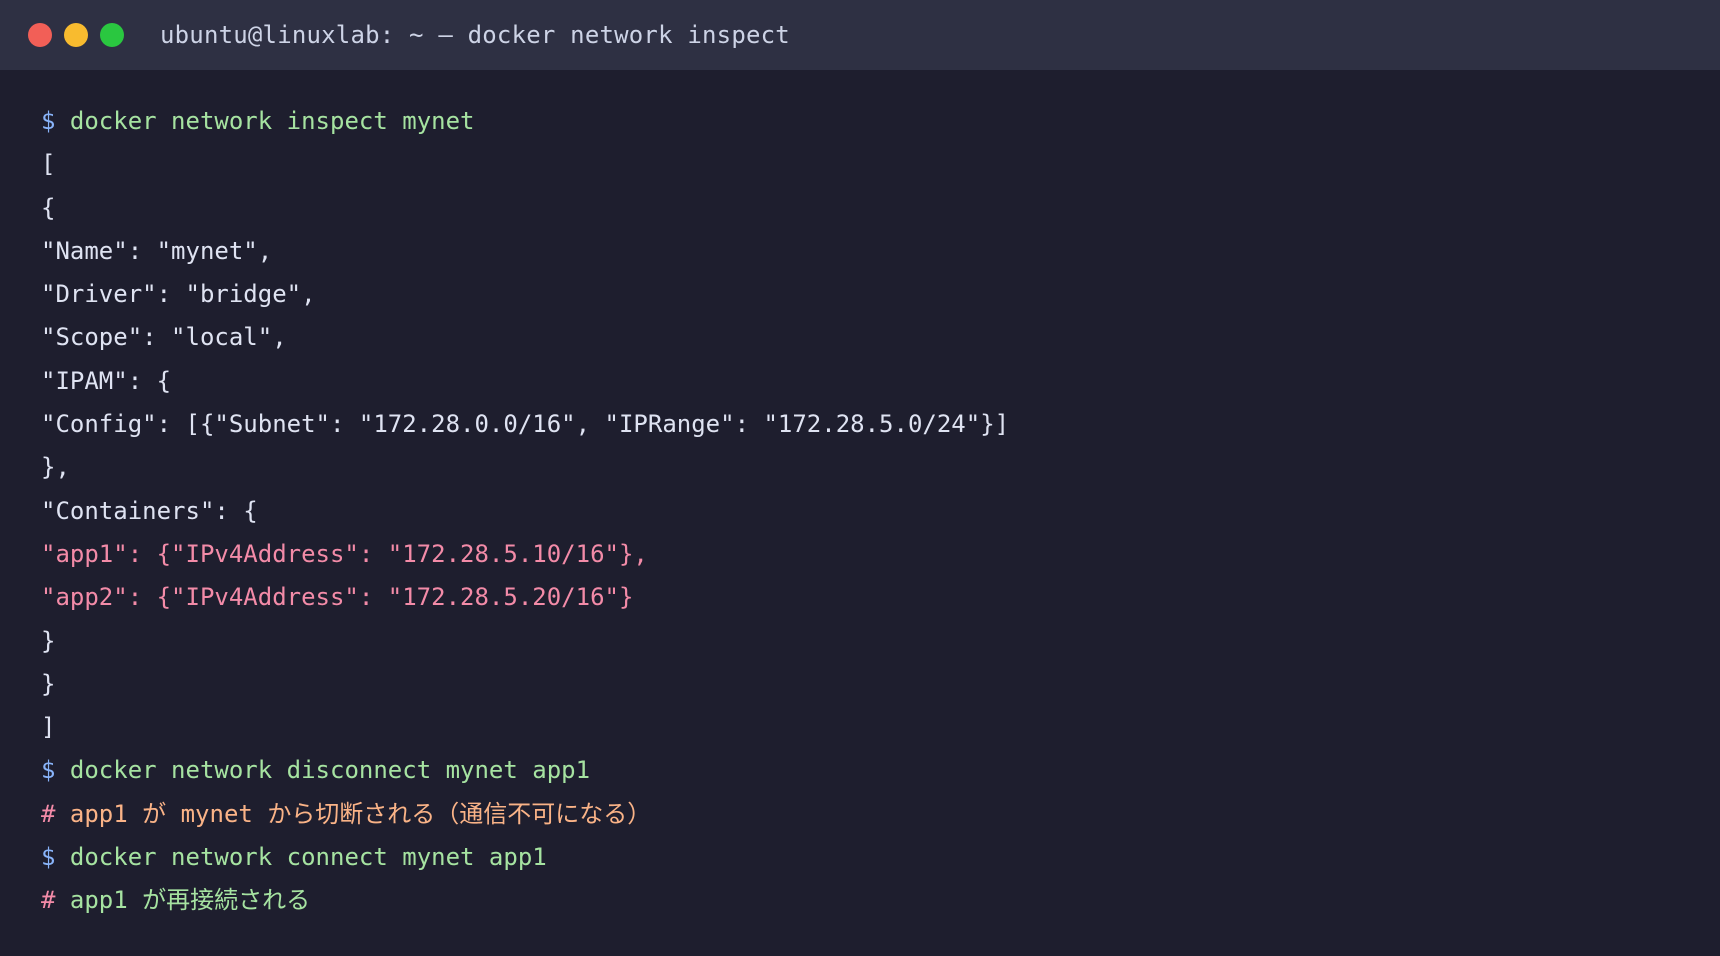 This screenshot has width=1720, height=956. What do you see at coordinates (861, 857) in the screenshot?
I see `command-line: $ docker network connect mynet app1` at bounding box center [861, 857].